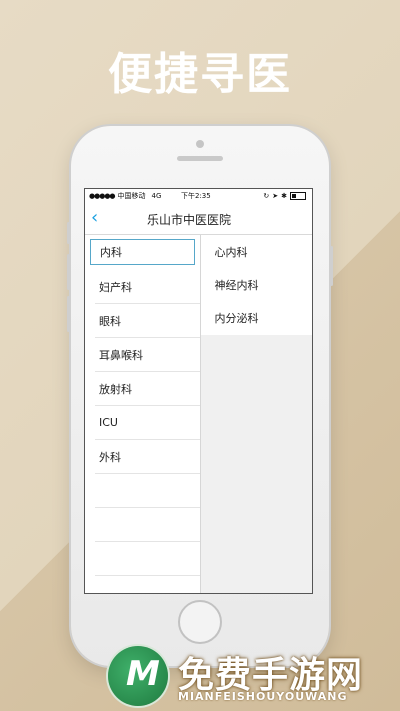 The image size is (400, 711). Describe the element at coordinates (94, 218) in the screenshot. I see `back-chevron-icon: ‹` at that location.